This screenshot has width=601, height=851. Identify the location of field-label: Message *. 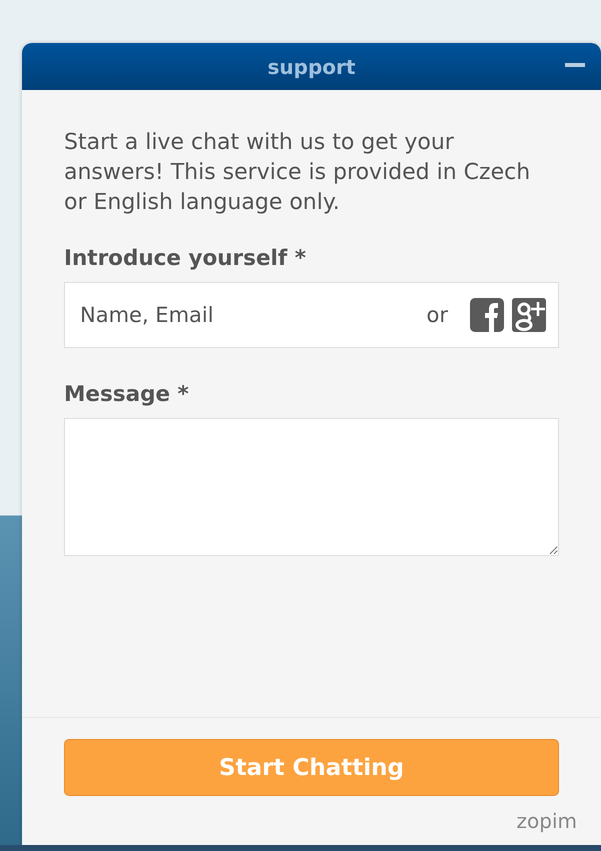
(127, 394).